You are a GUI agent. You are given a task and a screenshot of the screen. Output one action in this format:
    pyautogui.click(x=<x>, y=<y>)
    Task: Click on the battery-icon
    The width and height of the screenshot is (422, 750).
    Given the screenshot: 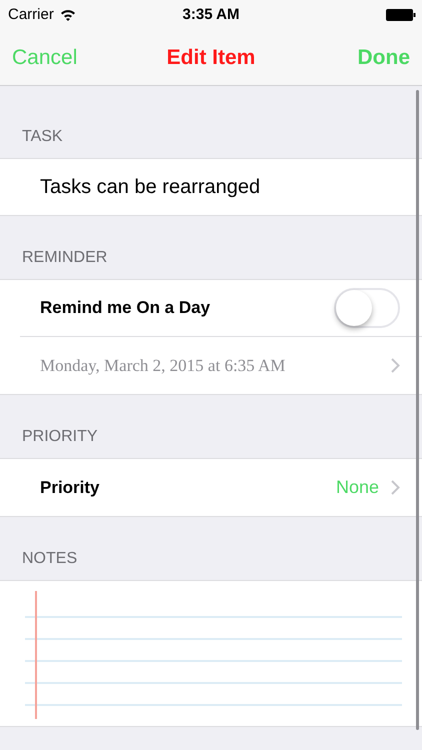 What is the action you would take?
    pyautogui.click(x=401, y=15)
    